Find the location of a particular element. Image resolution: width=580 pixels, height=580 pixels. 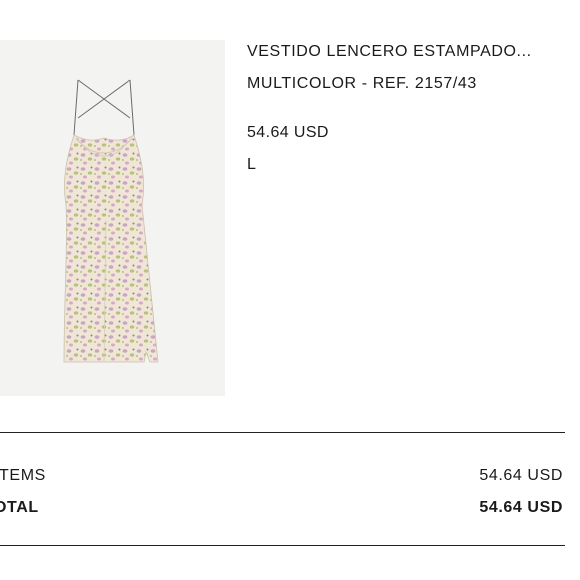

items-value: 54.64 USD is located at coordinates (521, 475).